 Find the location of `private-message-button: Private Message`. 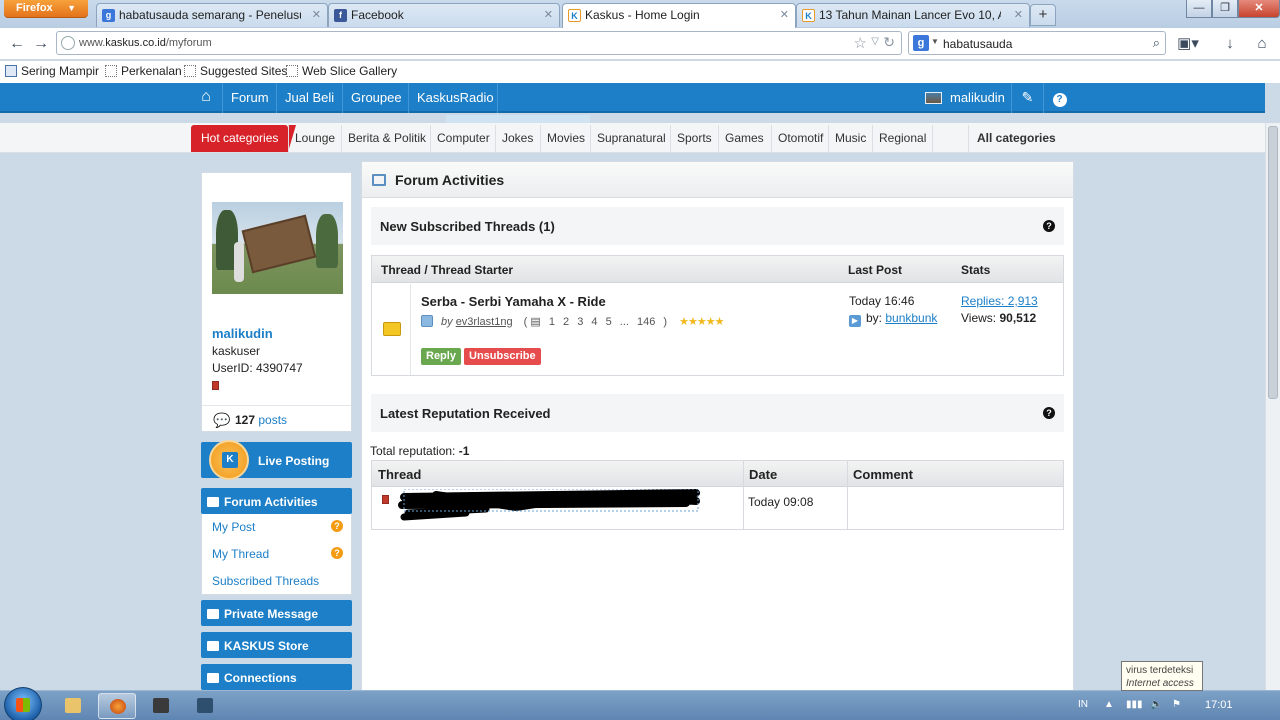

private-message-button: Private Message is located at coordinates (276, 613).